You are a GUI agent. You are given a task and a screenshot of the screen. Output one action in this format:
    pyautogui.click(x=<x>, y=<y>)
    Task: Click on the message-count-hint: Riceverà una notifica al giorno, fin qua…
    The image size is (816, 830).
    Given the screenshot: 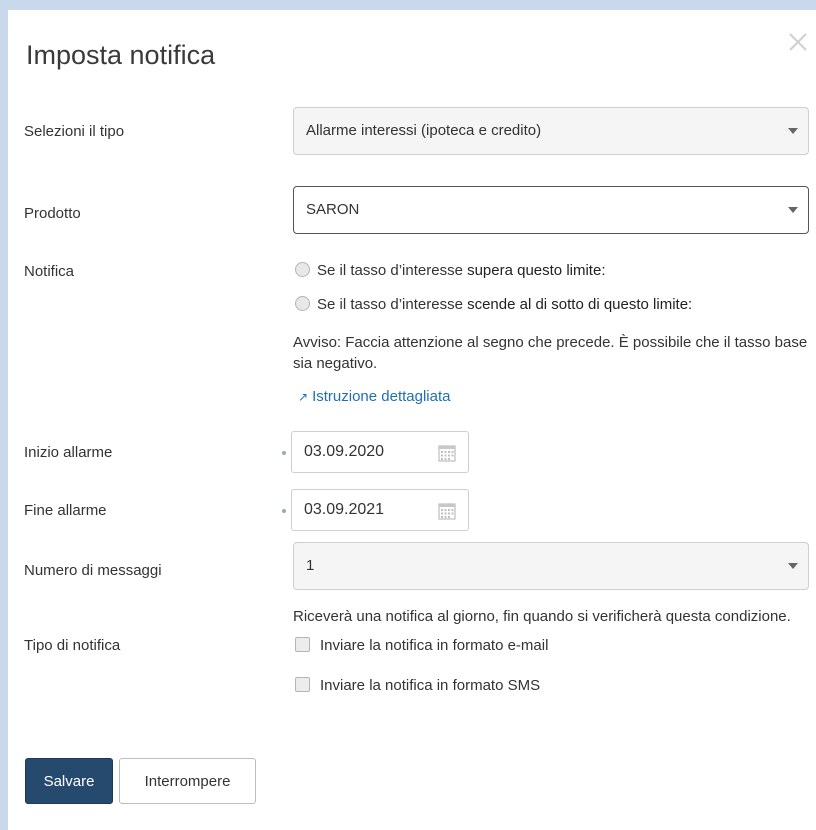 What is the action you would take?
    pyautogui.click(x=542, y=616)
    